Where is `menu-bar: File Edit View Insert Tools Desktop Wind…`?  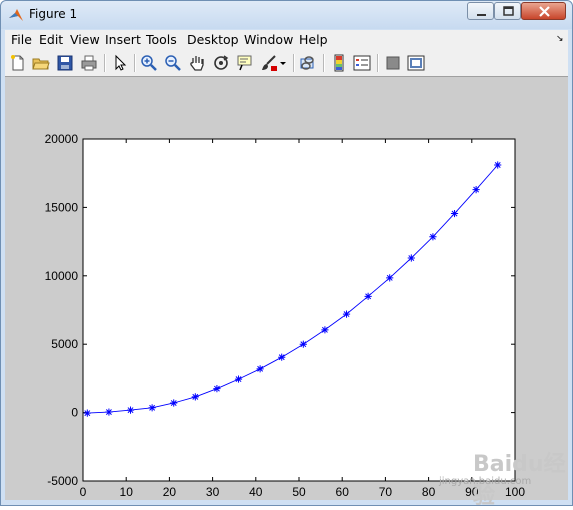 menu-bar: File Edit View Insert Tools Desktop Wind… is located at coordinates (286, 40).